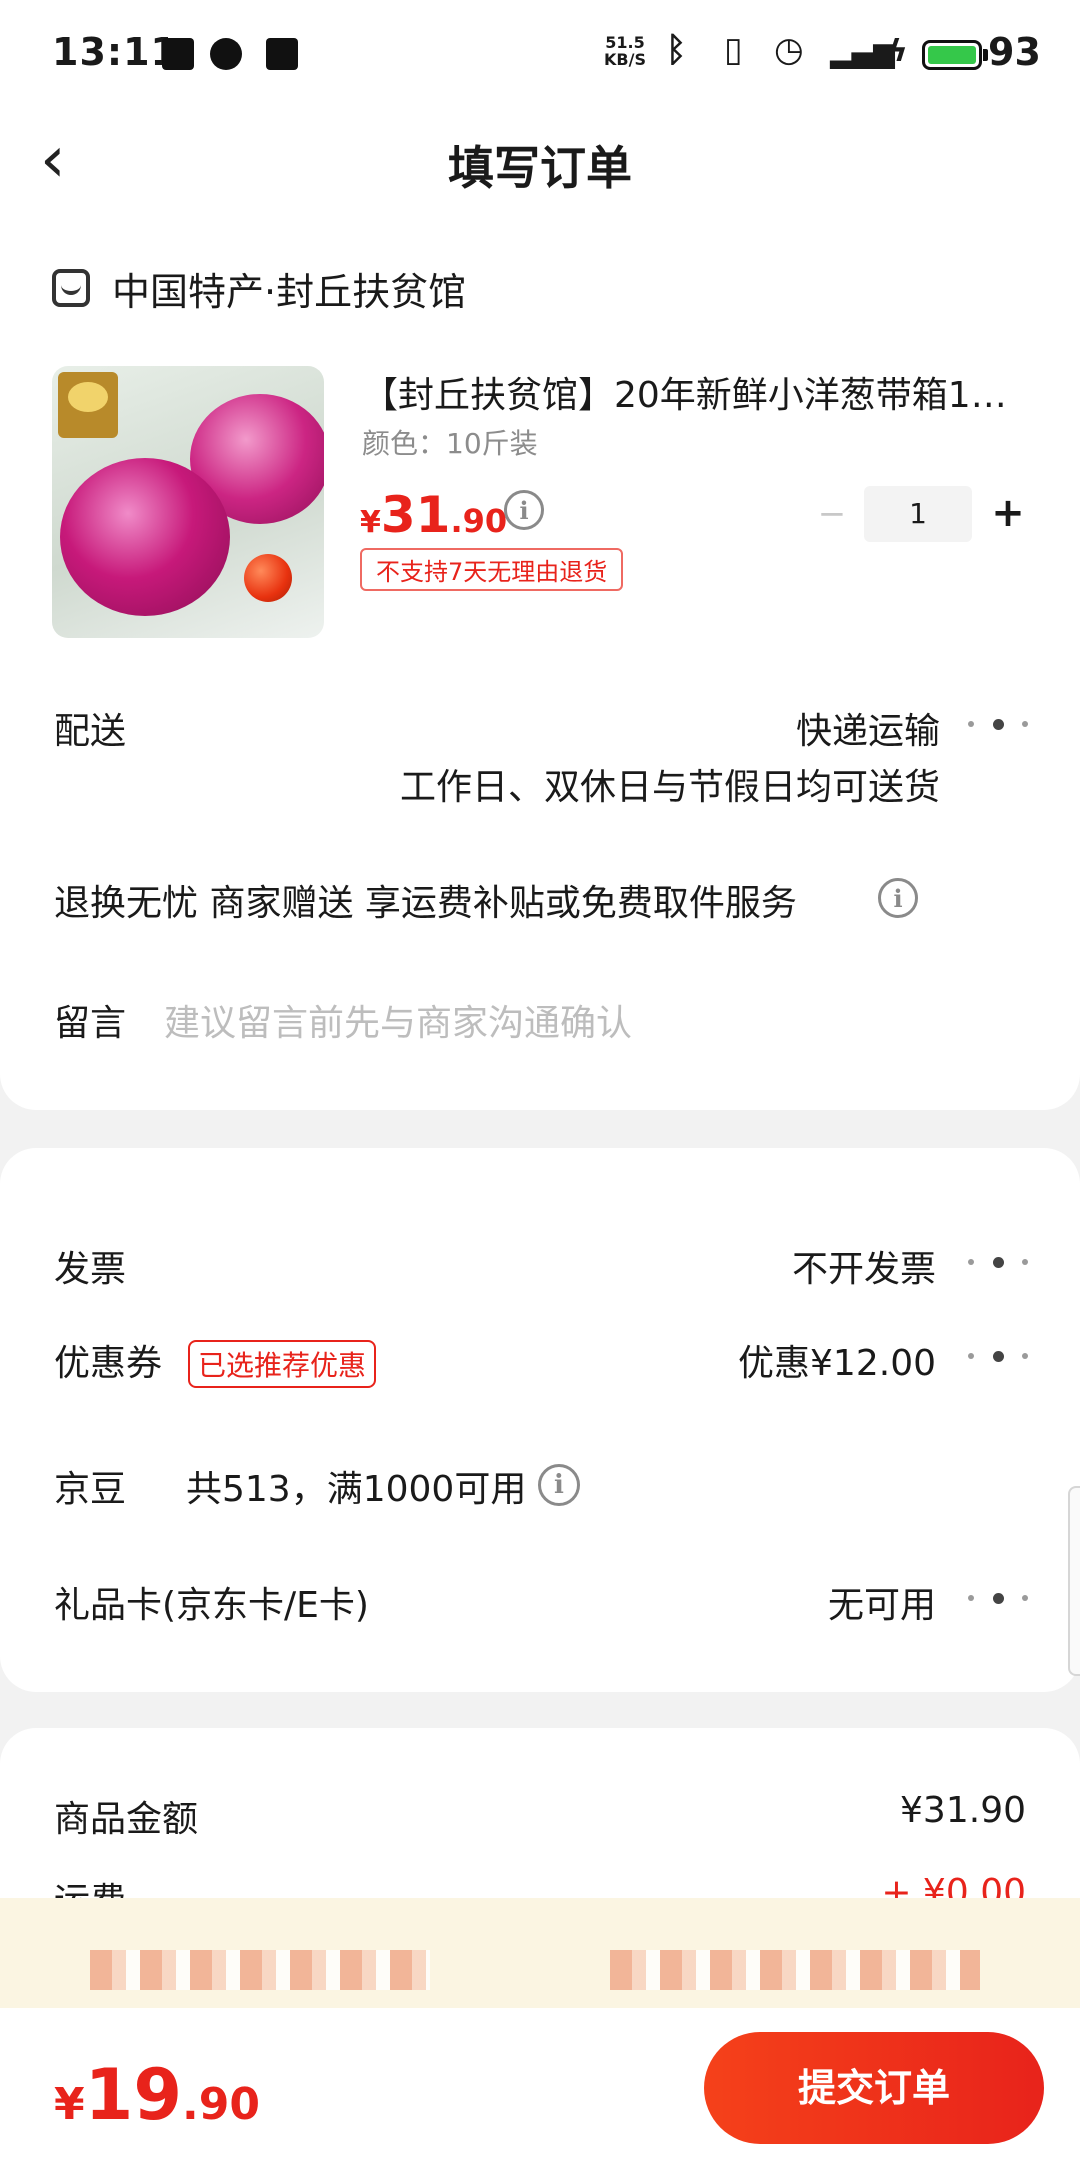  Describe the element at coordinates (425, 903) in the screenshot. I see `service-text: 退换无忧 商家赠送 享运费补贴或免费取件服务` at that location.